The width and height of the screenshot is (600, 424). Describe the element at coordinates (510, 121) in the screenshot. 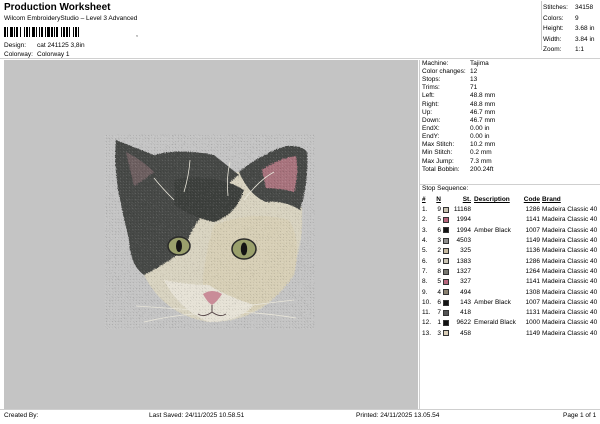

I see `machine-row: Down: 46.7 mm` at that location.